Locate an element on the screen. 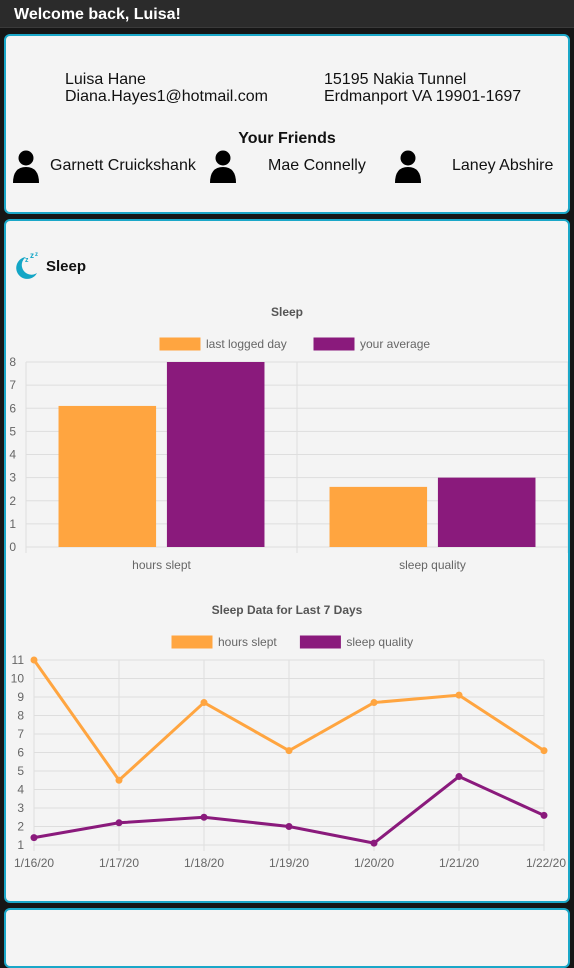  sleep-section-header: z z z Sleep is located at coordinates (49, 266).